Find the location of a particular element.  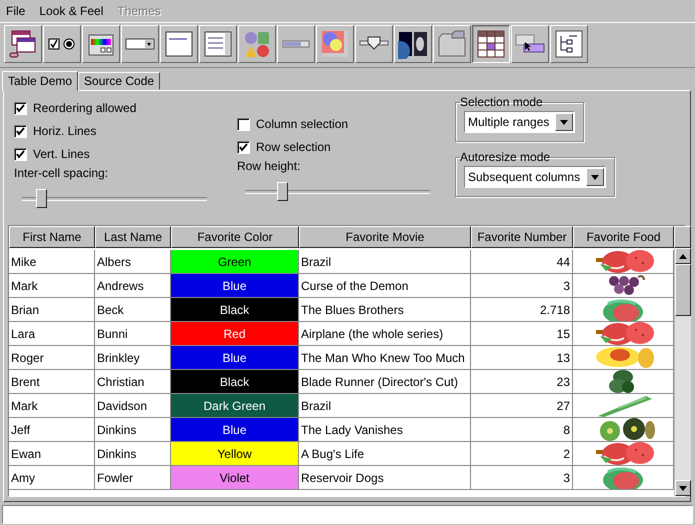

column-header: First Name is located at coordinates (52, 237).